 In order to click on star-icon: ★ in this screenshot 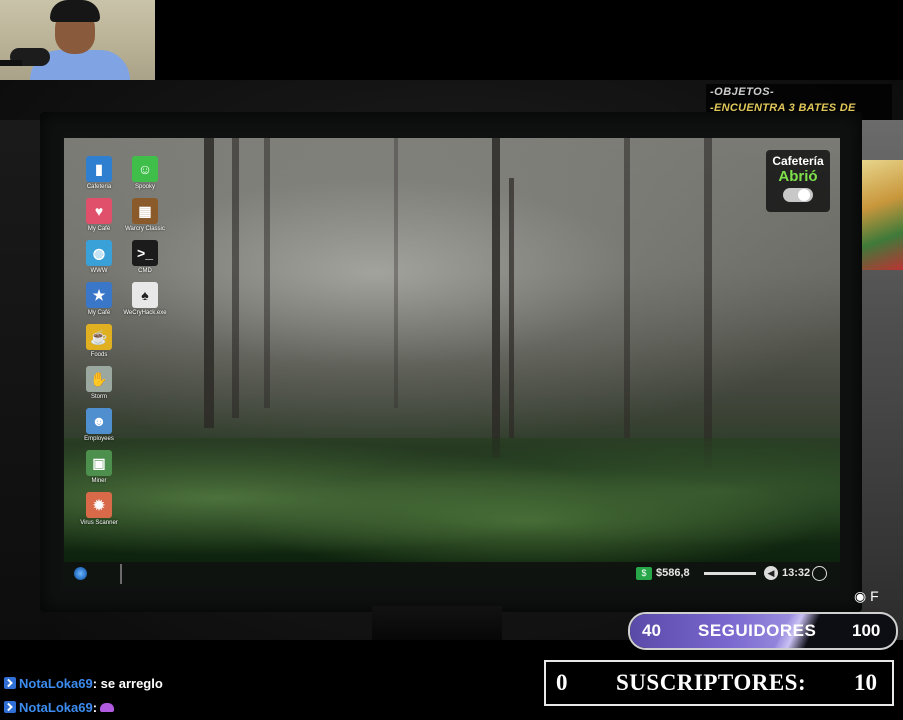, I will do `click(99, 295)`.